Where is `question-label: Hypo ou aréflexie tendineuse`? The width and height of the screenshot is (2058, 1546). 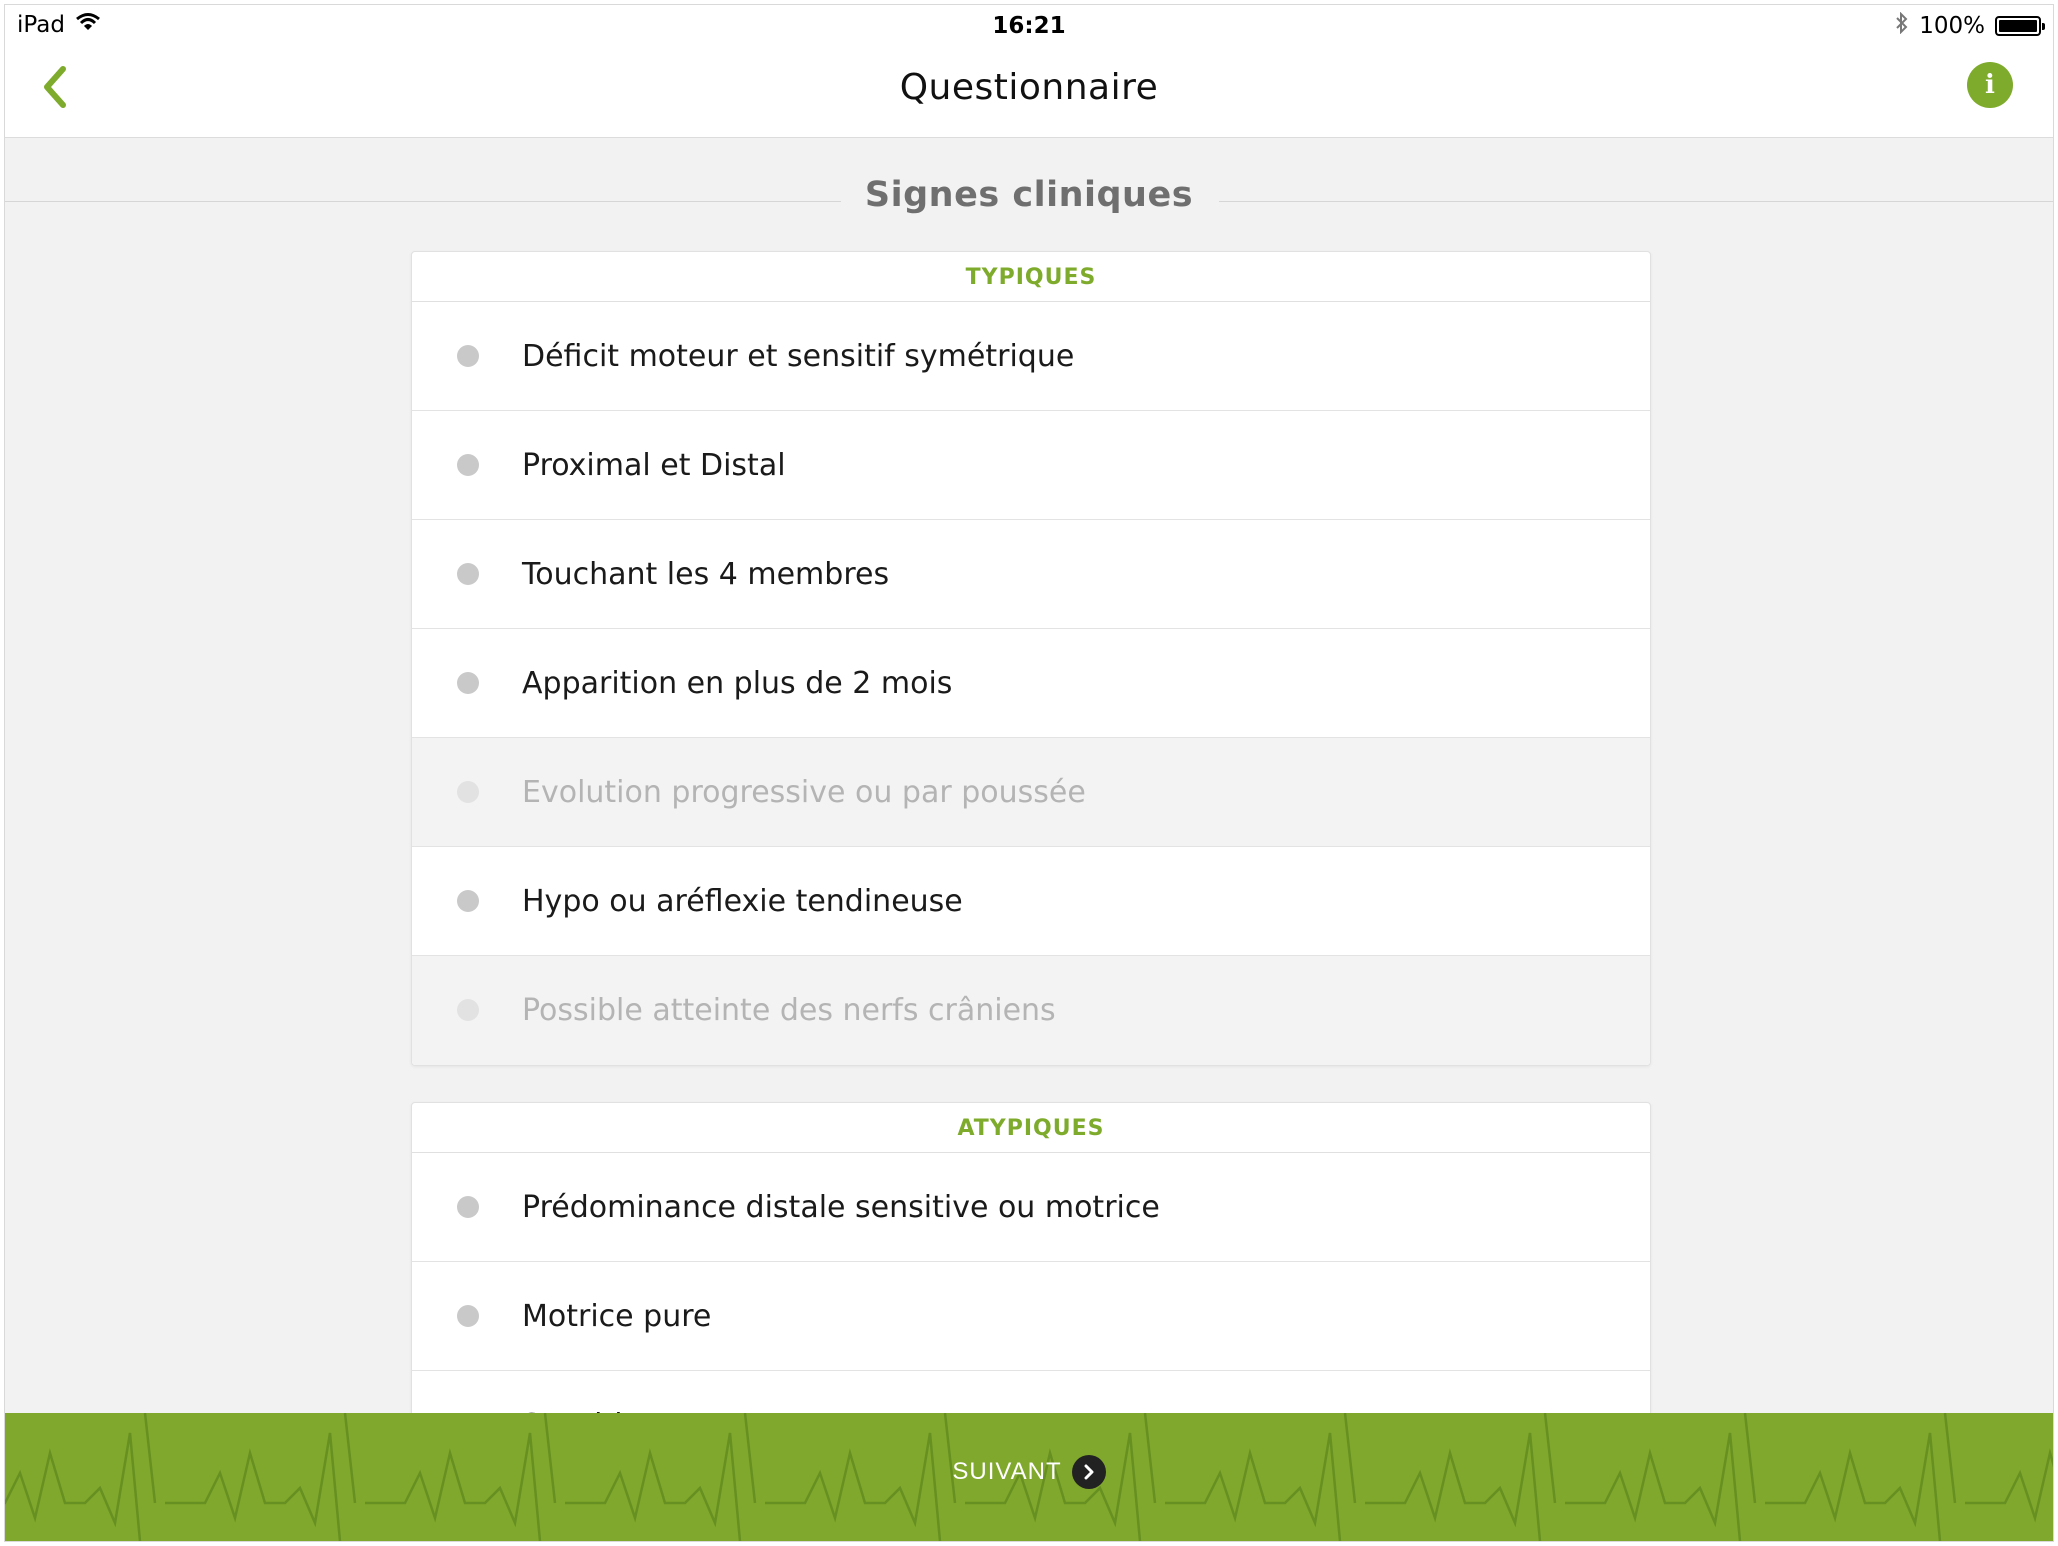 question-label: Hypo ou aréflexie tendineuse is located at coordinates (742, 901).